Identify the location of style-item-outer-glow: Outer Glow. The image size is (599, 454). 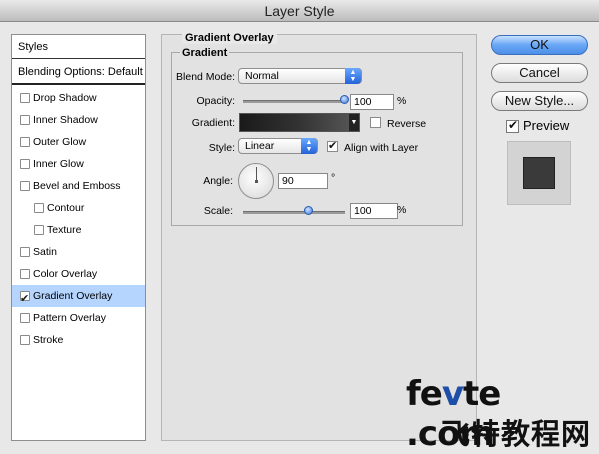
(78, 142).